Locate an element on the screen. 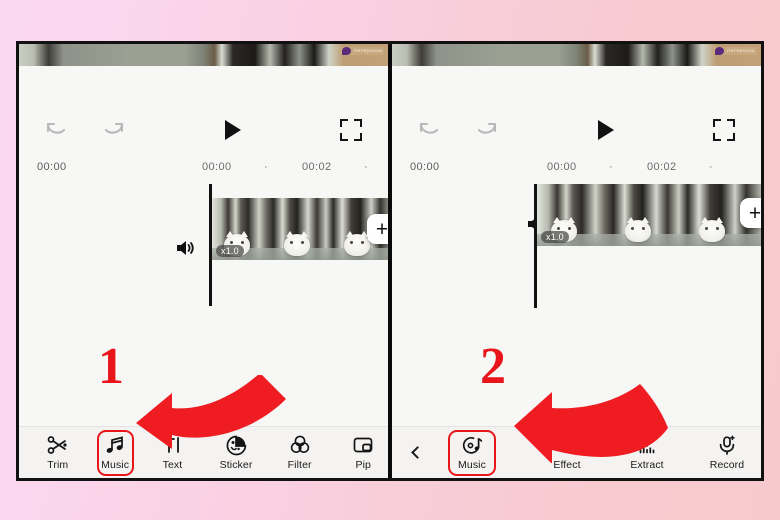 The height and width of the screenshot is (520, 780). tool-pip: Pip is located at coordinates (363, 453).